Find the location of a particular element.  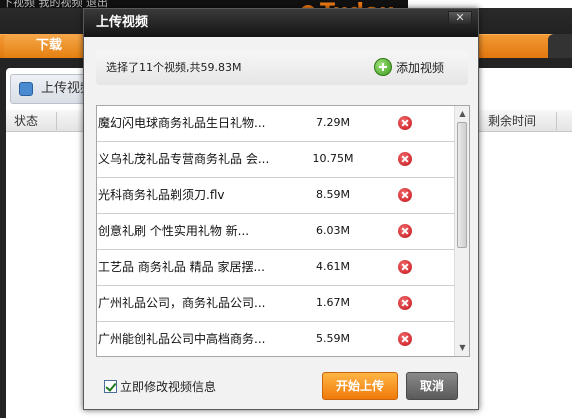

cancel-button: 取消 is located at coordinates (432, 386).